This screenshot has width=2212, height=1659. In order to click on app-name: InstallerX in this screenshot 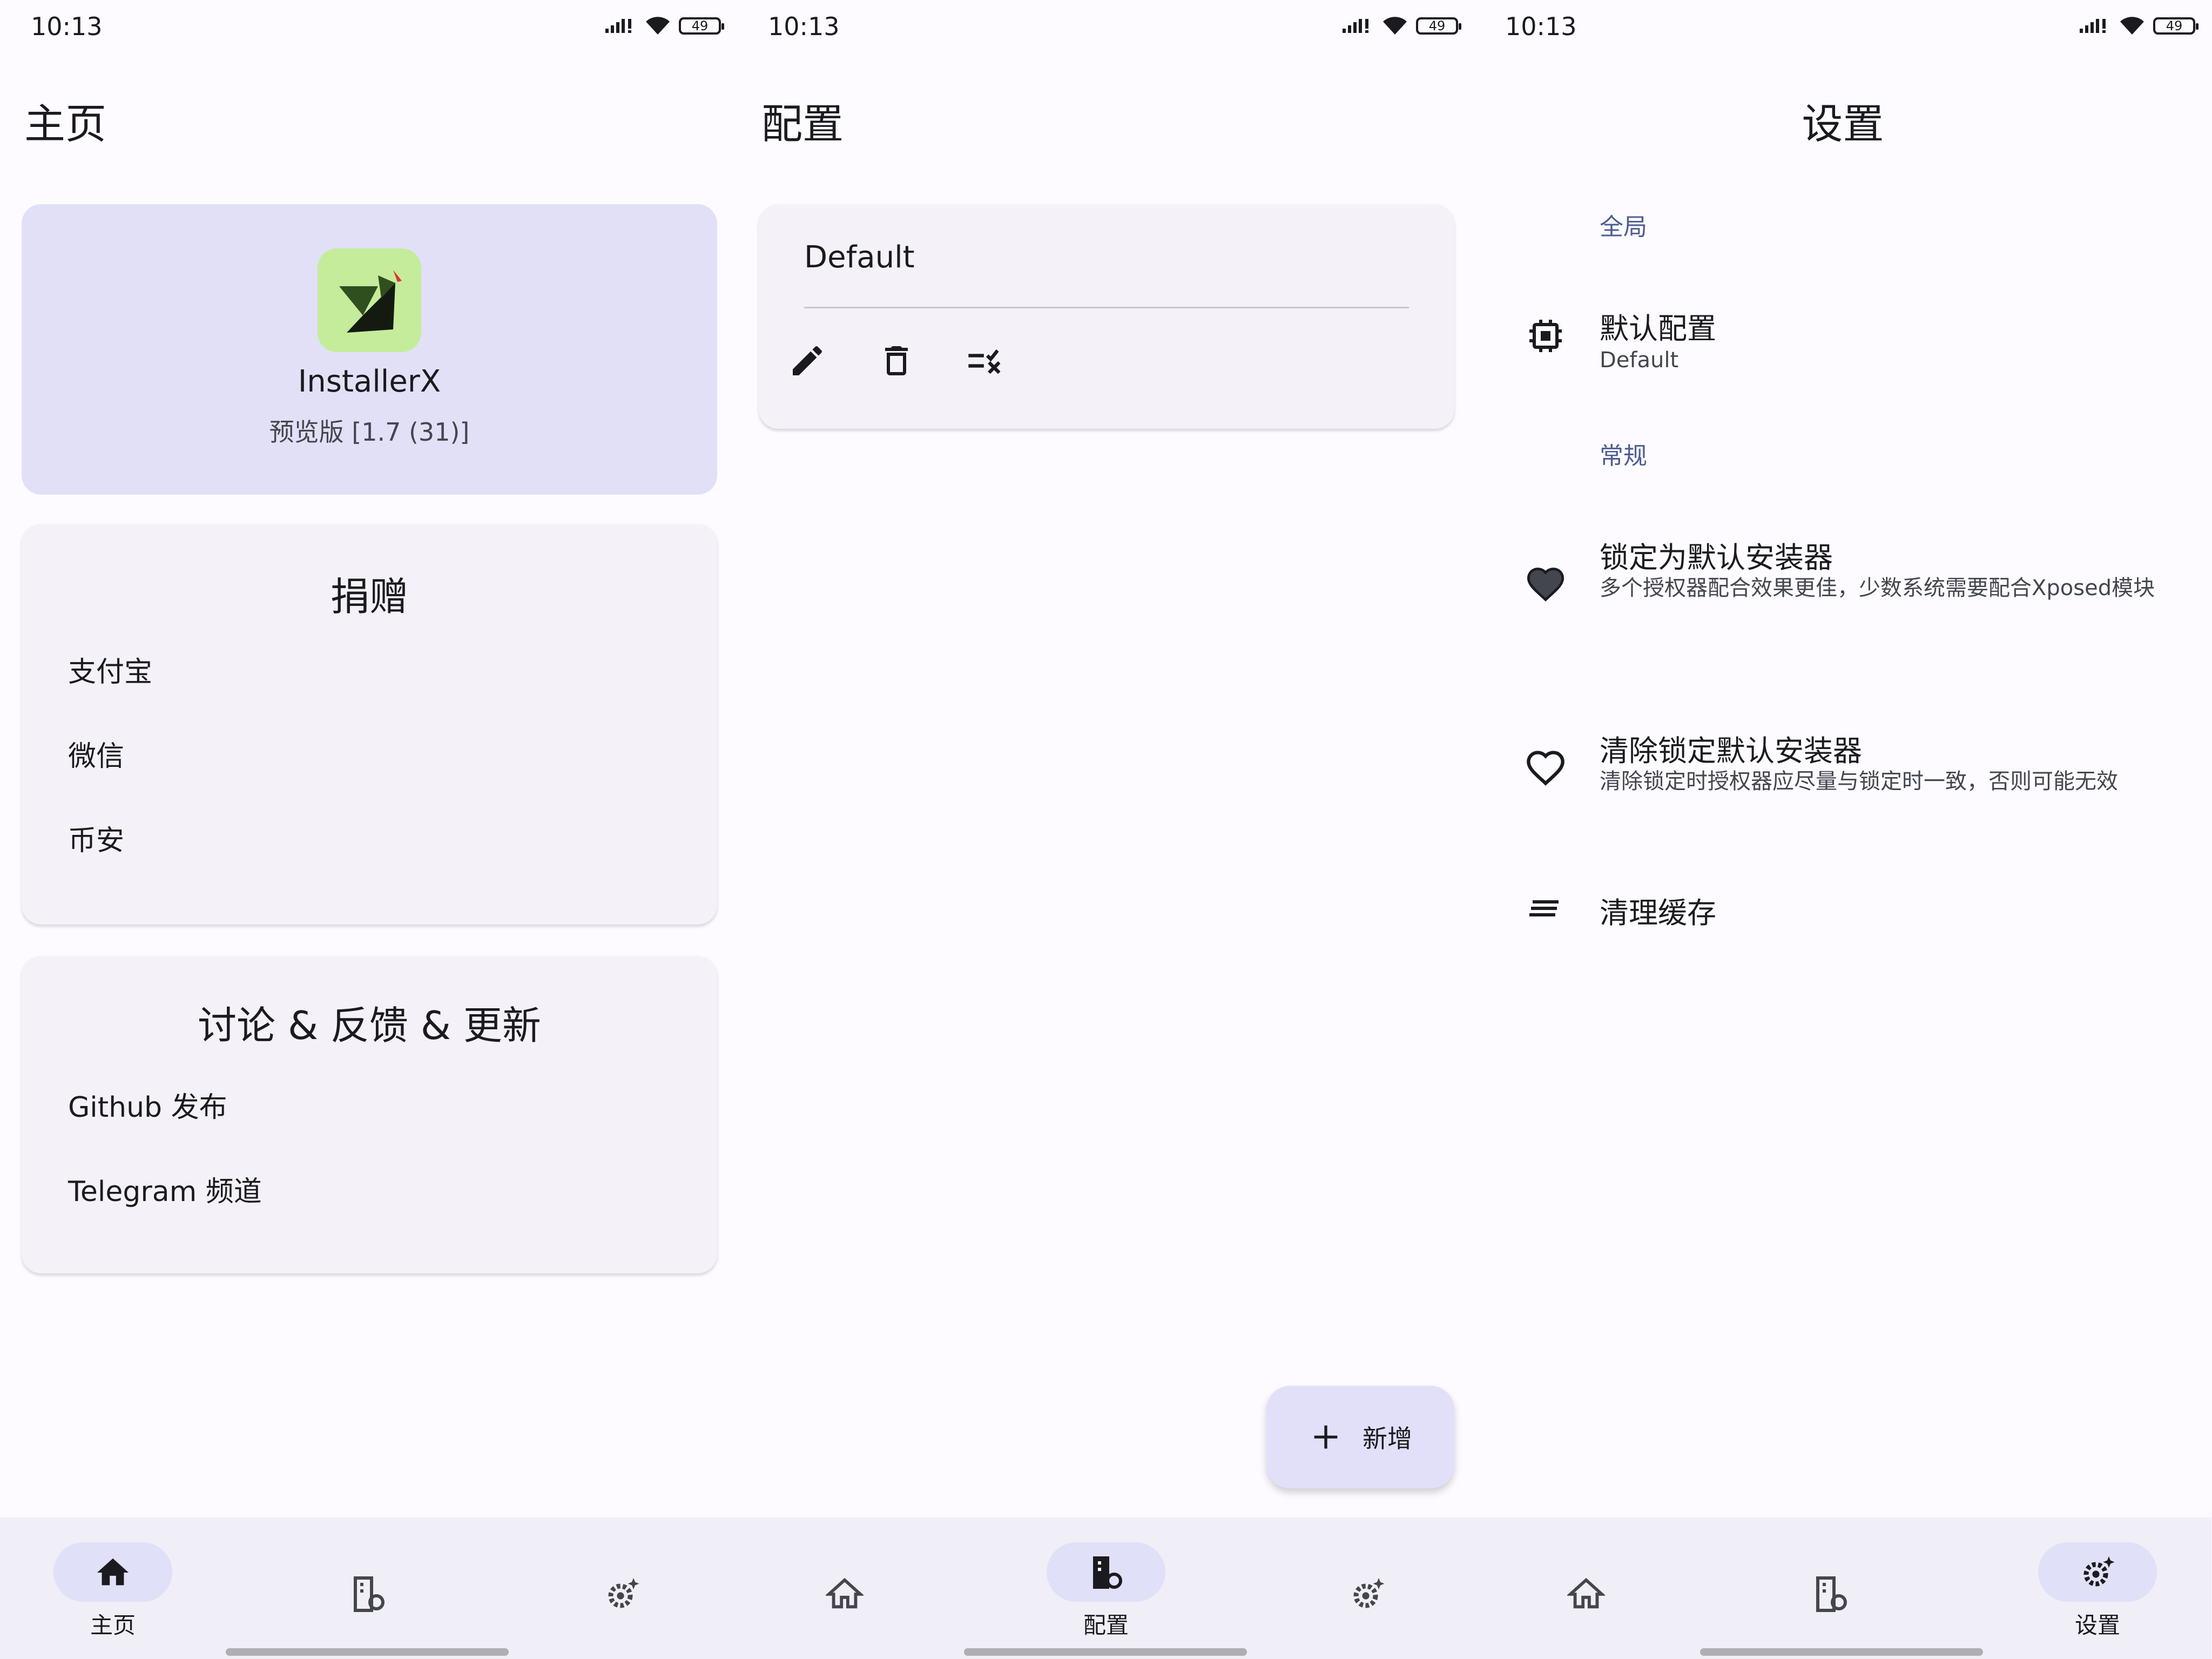, I will do `click(369, 381)`.